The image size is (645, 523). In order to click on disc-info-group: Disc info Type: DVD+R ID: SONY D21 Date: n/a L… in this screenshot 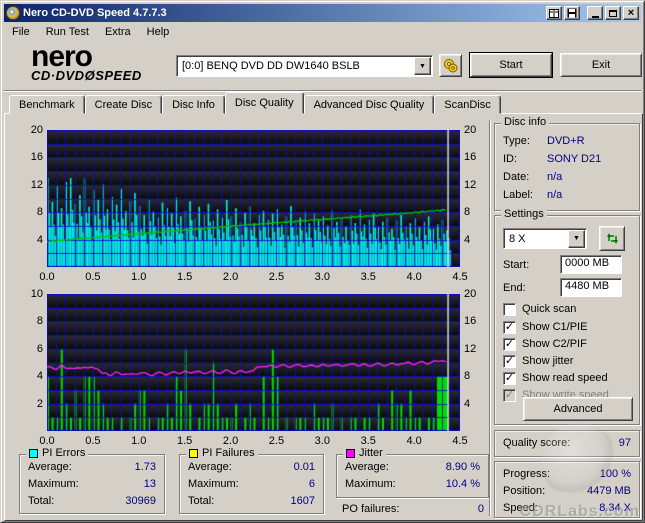, I will do `click(567, 163)`.